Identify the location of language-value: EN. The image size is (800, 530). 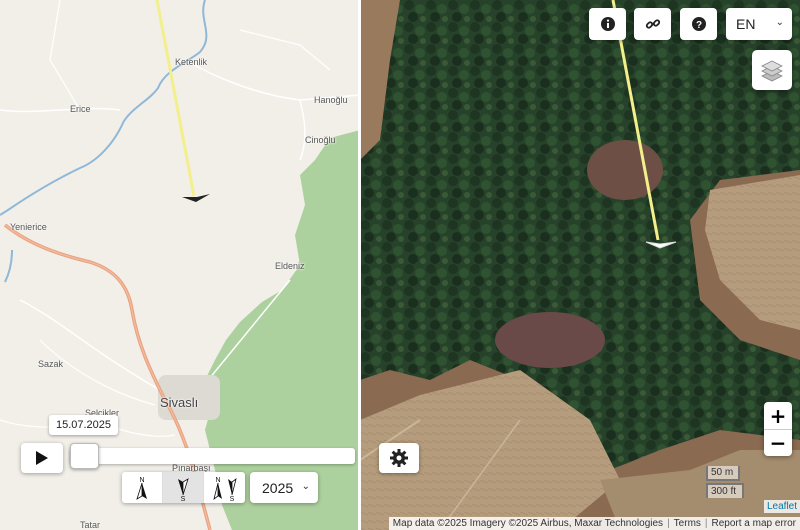
(746, 24).